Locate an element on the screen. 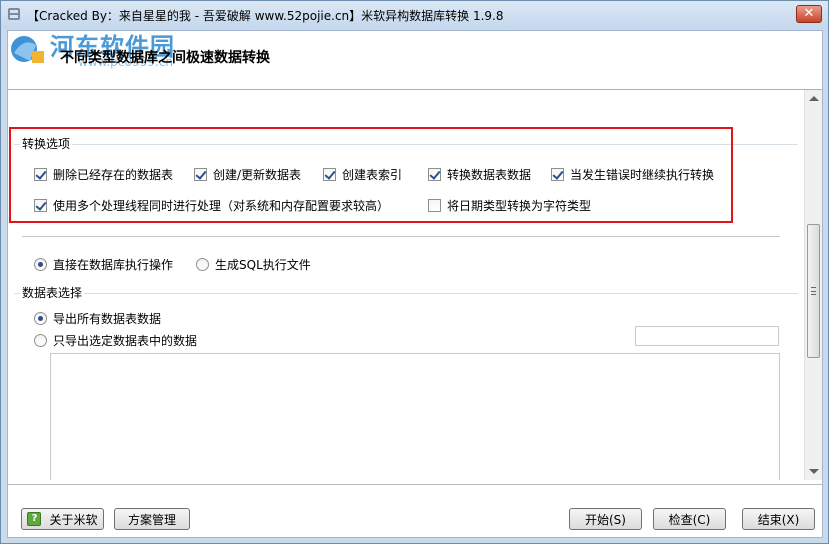 The height and width of the screenshot is (544, 829). options-separator is located at coordinates (401, 236).